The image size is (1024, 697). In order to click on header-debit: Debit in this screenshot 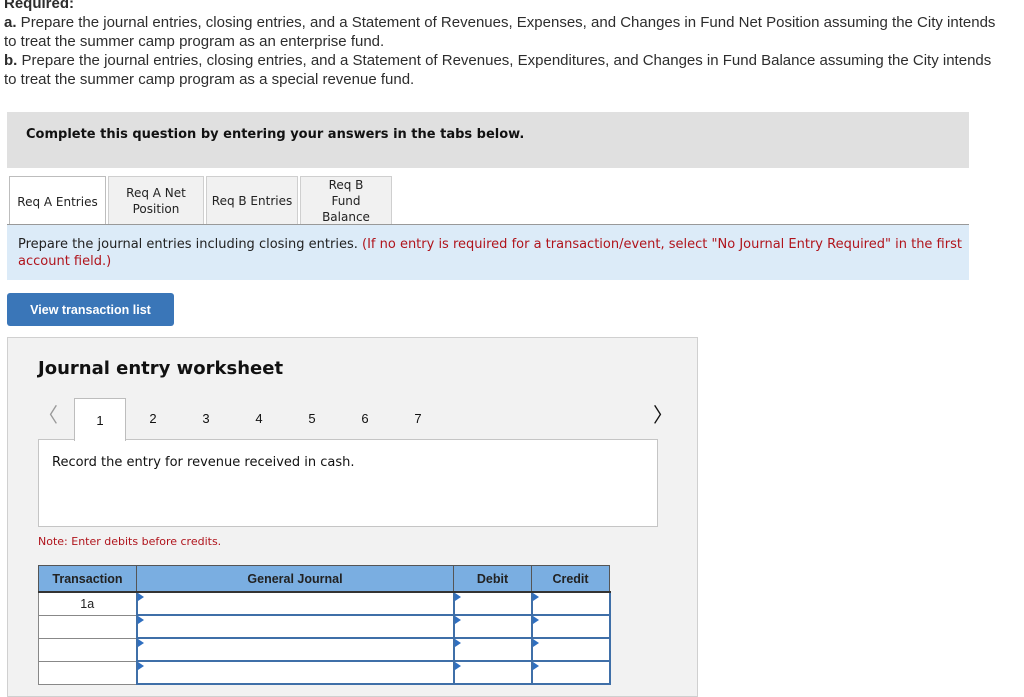, I will do `click(492, 579)`.